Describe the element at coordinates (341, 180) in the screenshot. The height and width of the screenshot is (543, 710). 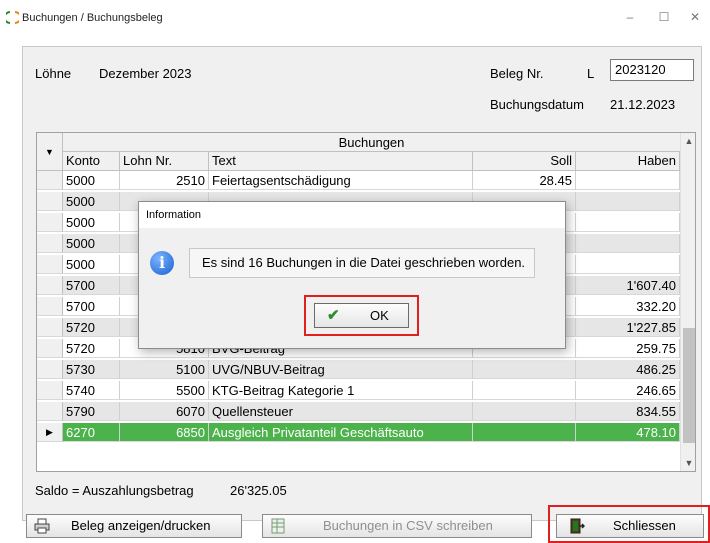
I see `cell-text: Feiertagsentschädigung` at that location.